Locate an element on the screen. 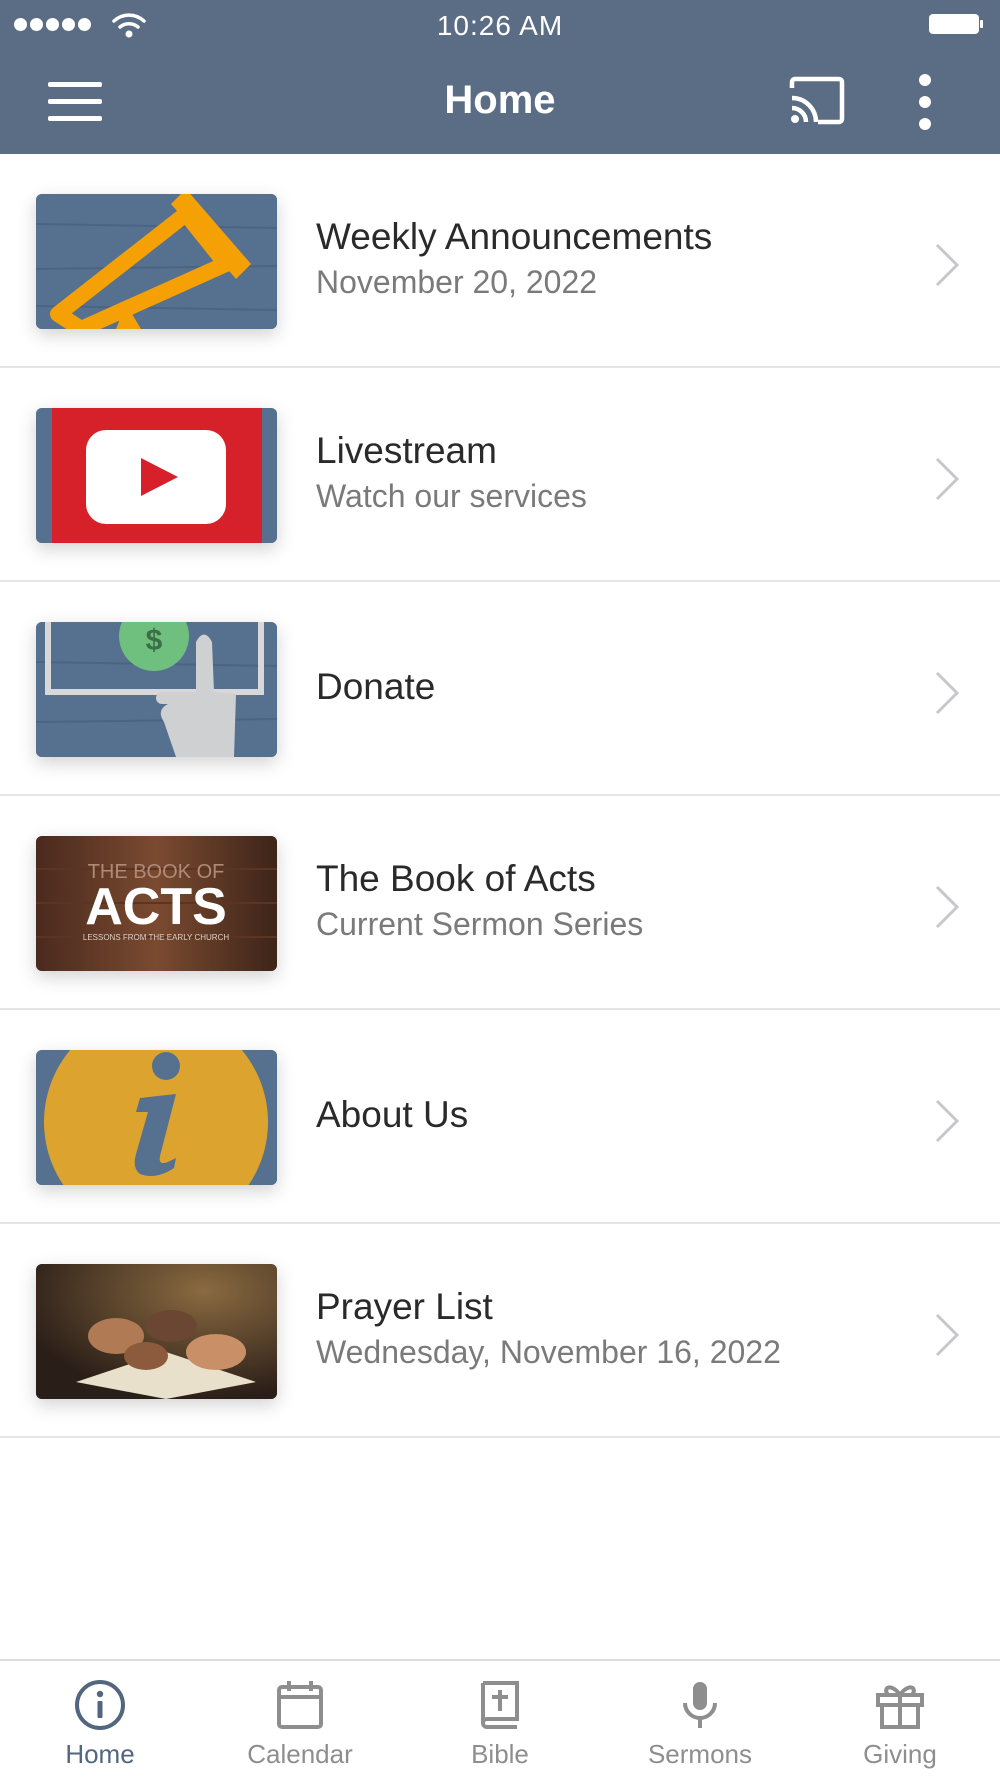 The image size is (1000, 1780). list-item-livestream: Livestream Watch our services is located at coordinates (500, 475).